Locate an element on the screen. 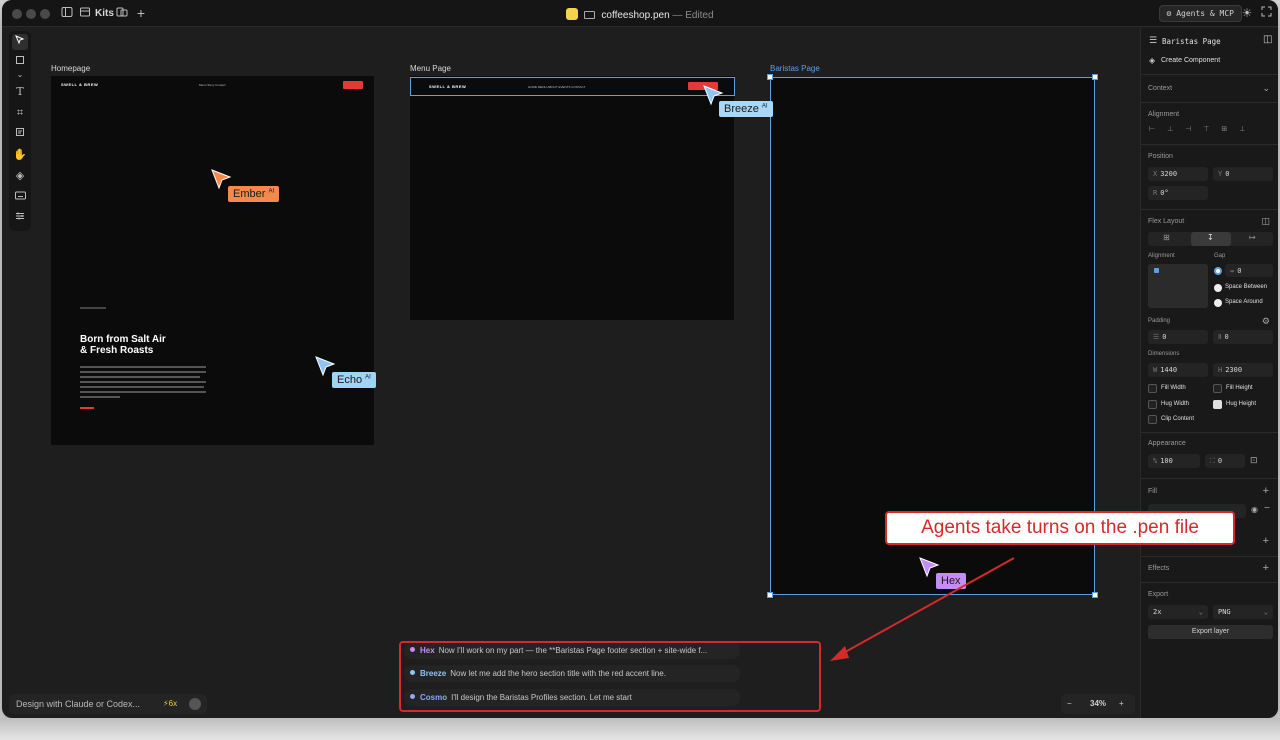 Image resolution: width=1280 pixels, height=740 pixels. zoom-in-button: + is located at coordinates (1121, 704).